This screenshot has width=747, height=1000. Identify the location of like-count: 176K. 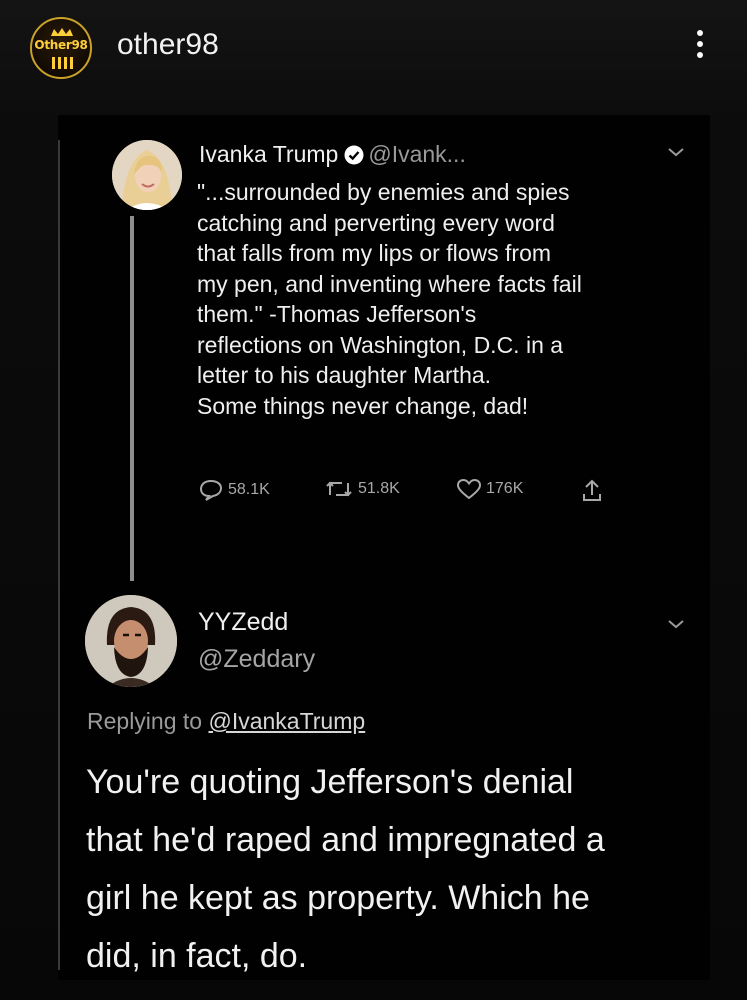
(505, 488).